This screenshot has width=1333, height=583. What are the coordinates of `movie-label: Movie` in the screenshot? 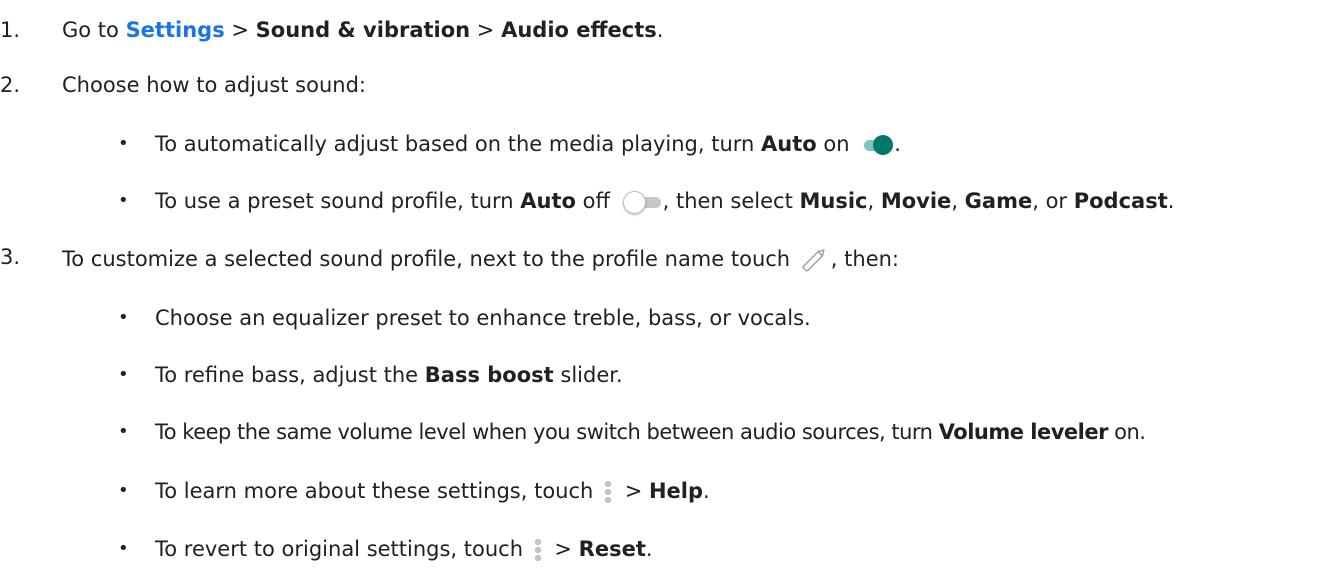 It's located at (916, 201).